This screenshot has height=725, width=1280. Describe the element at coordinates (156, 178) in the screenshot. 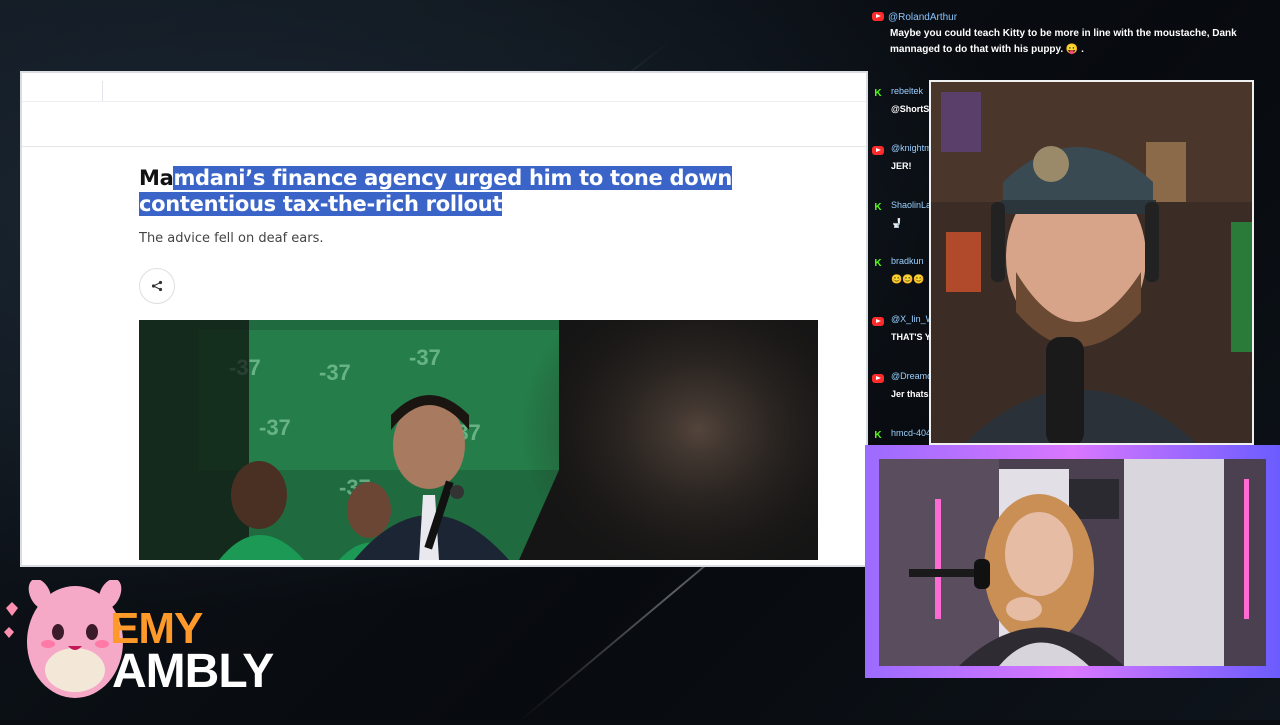

I see `headline-lead: Ma` at that location.